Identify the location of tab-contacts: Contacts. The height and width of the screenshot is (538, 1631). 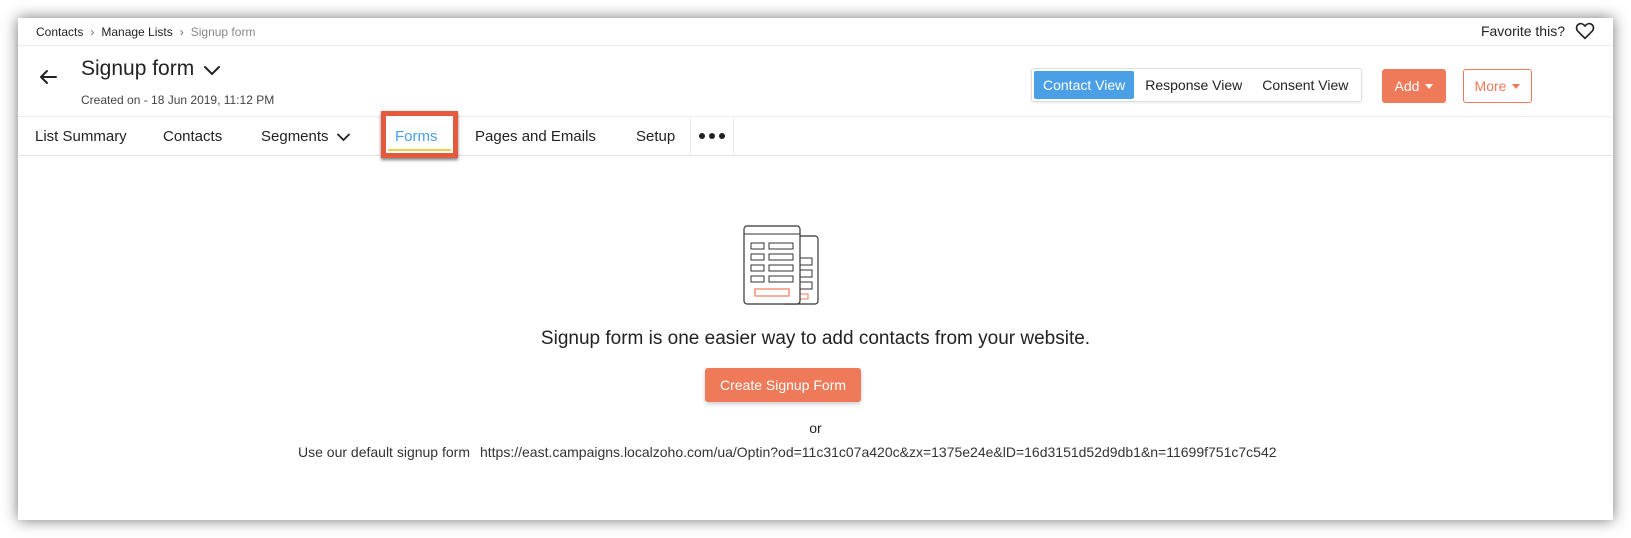
(192, 136).